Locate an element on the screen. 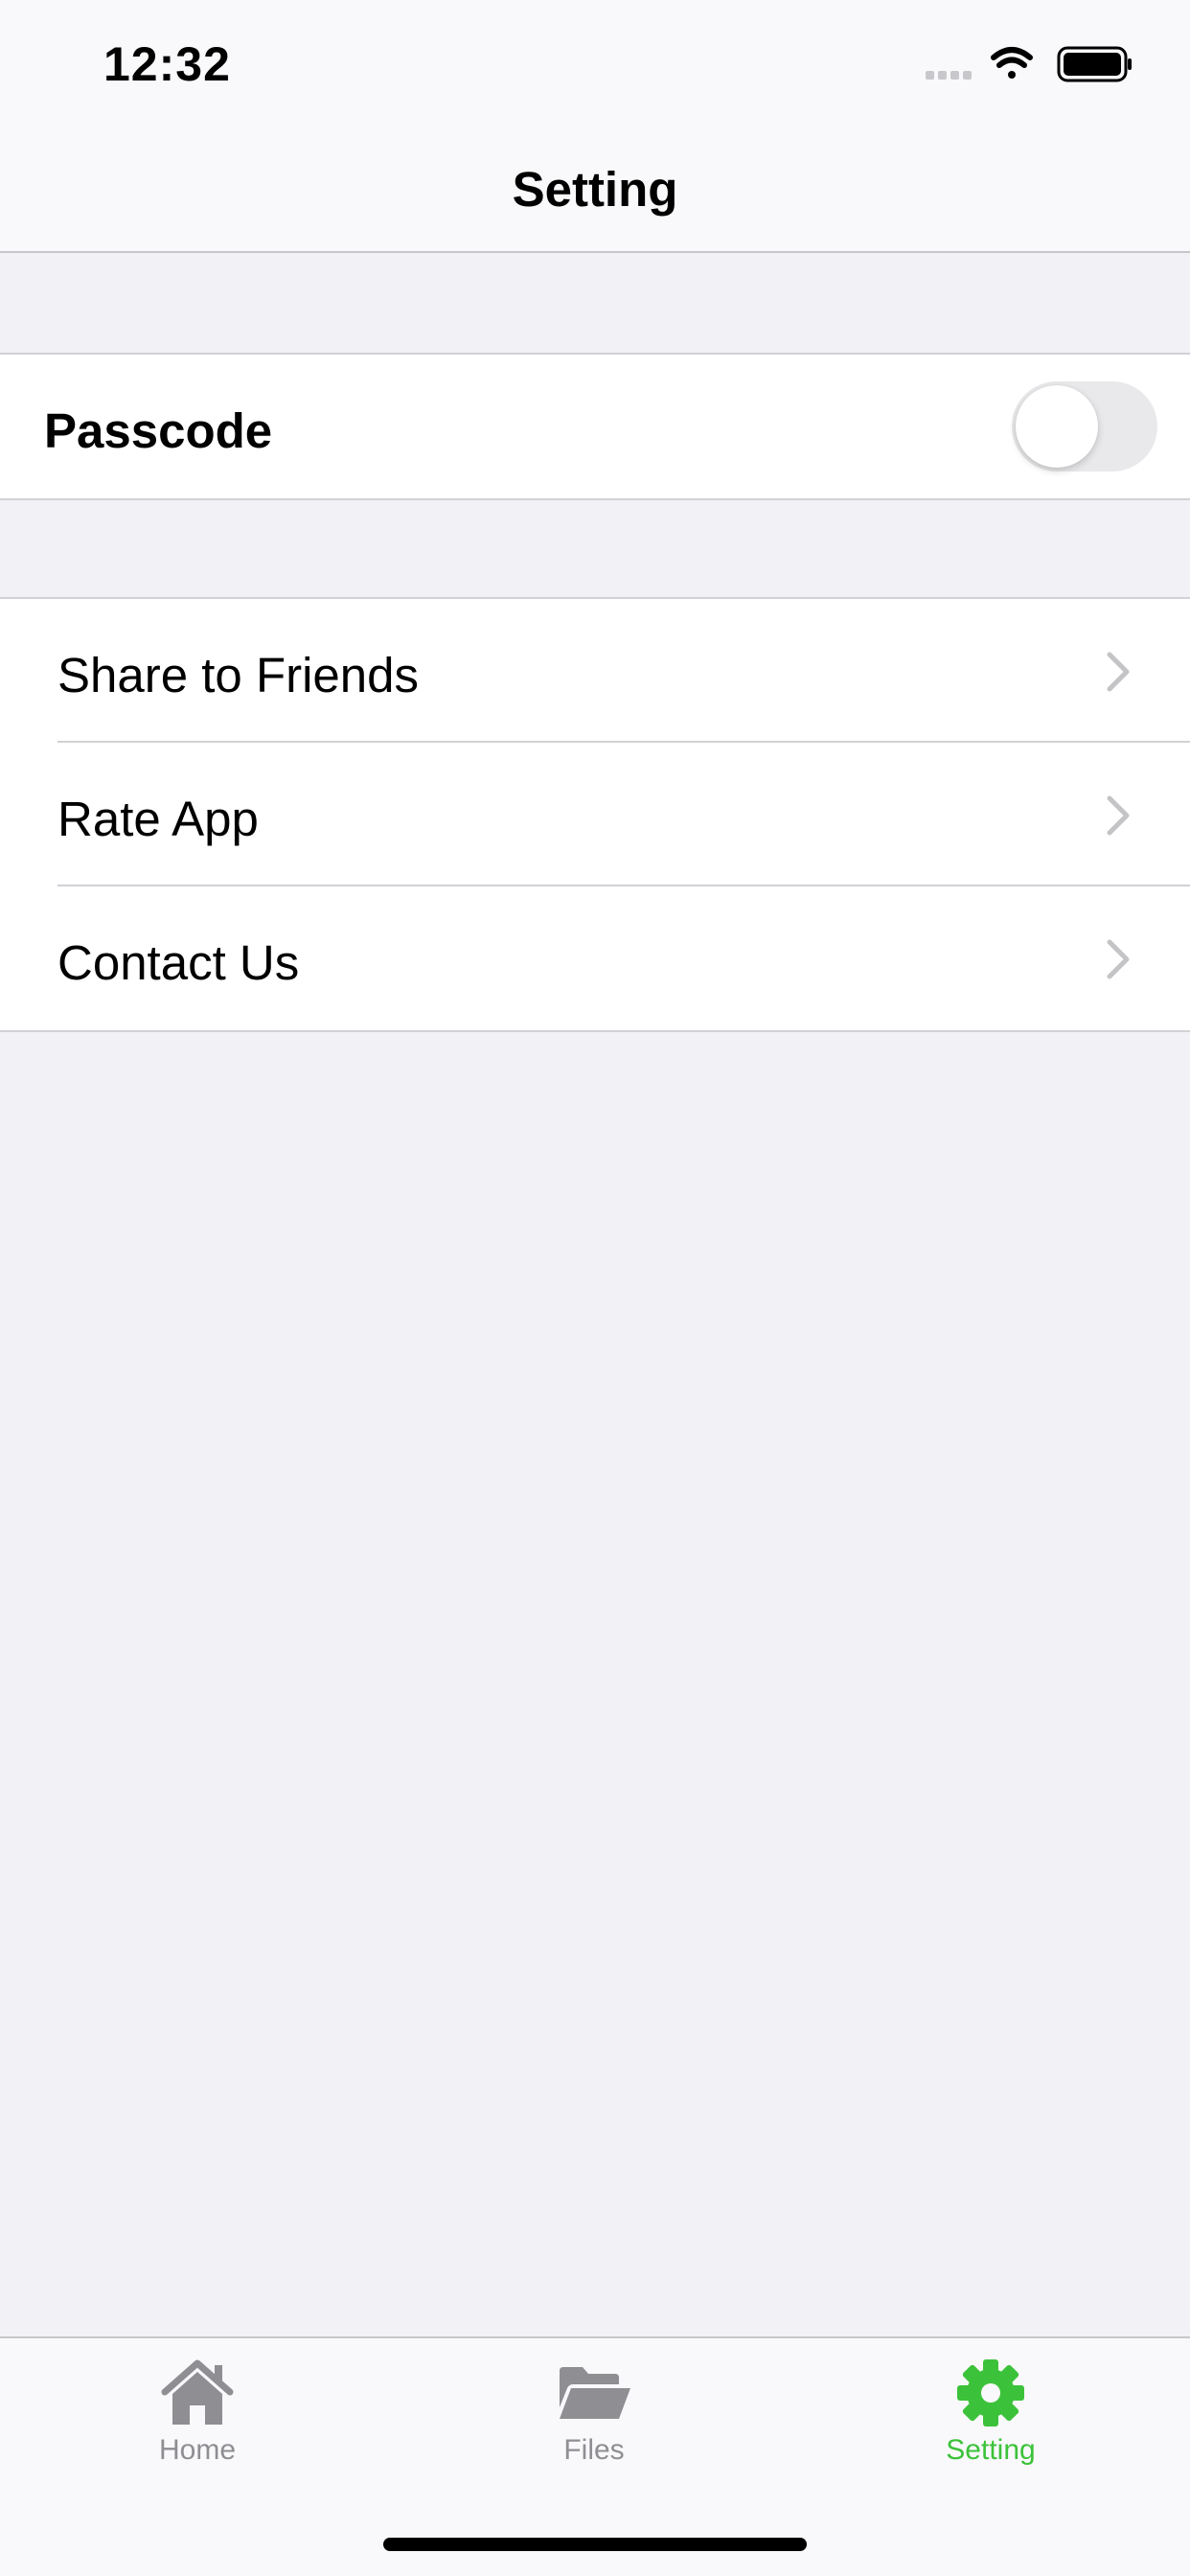  menu-item-rate-app: Rate App is located at coordinates (595, 814).